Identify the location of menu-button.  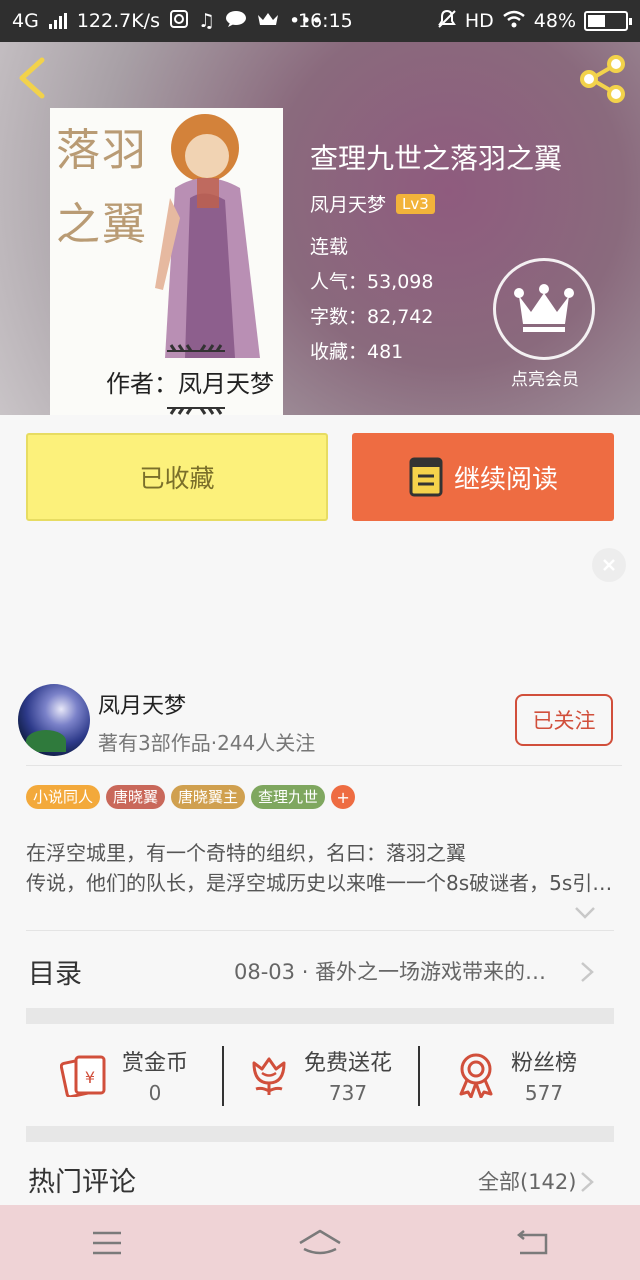
(107, 1243).